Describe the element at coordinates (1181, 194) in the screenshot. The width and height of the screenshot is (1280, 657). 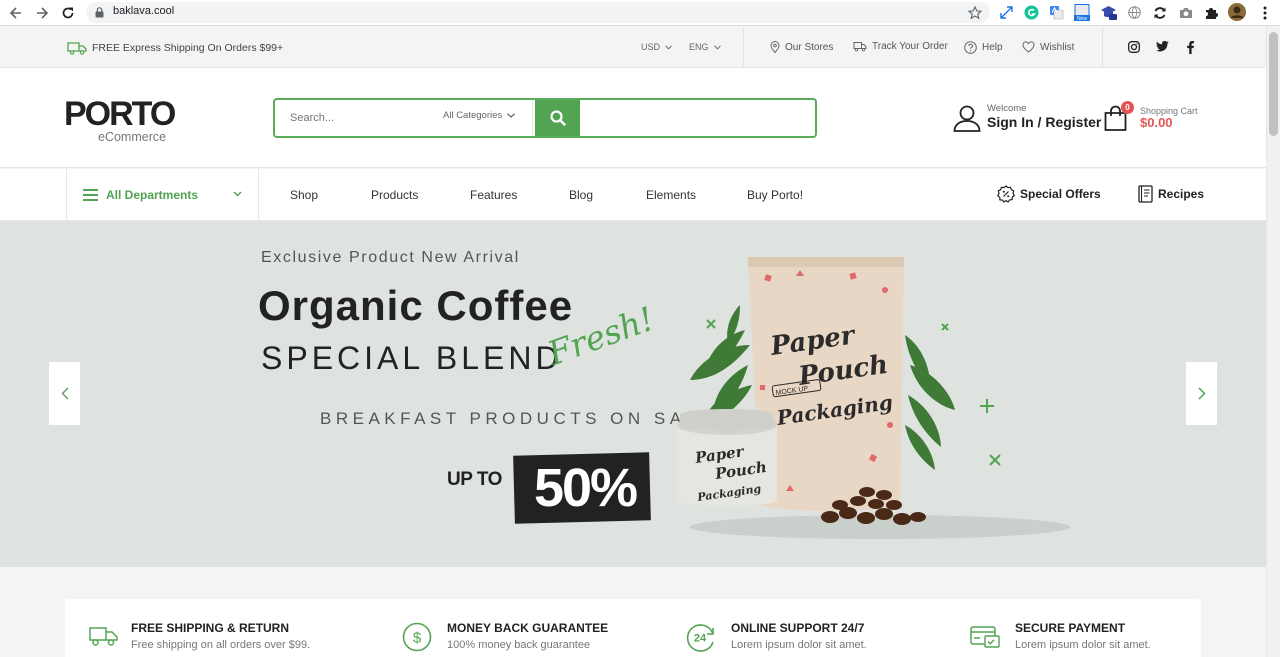
I see `recipes-label: Recipes` at that location.